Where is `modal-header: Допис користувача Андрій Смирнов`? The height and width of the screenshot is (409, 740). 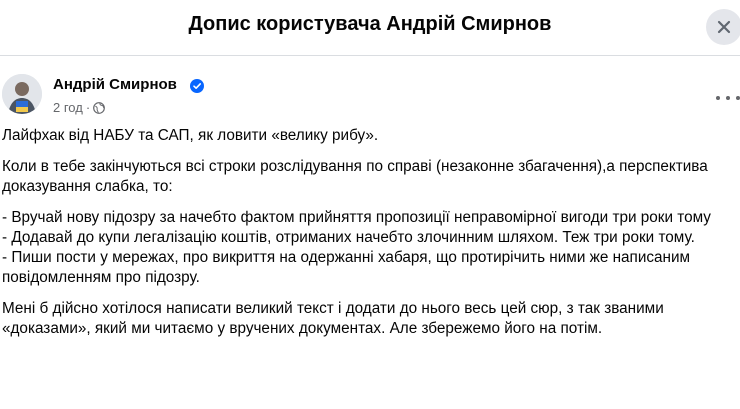
modal-header: Допис користувача Андрій Смирнов is located at coordinates (370, 28).